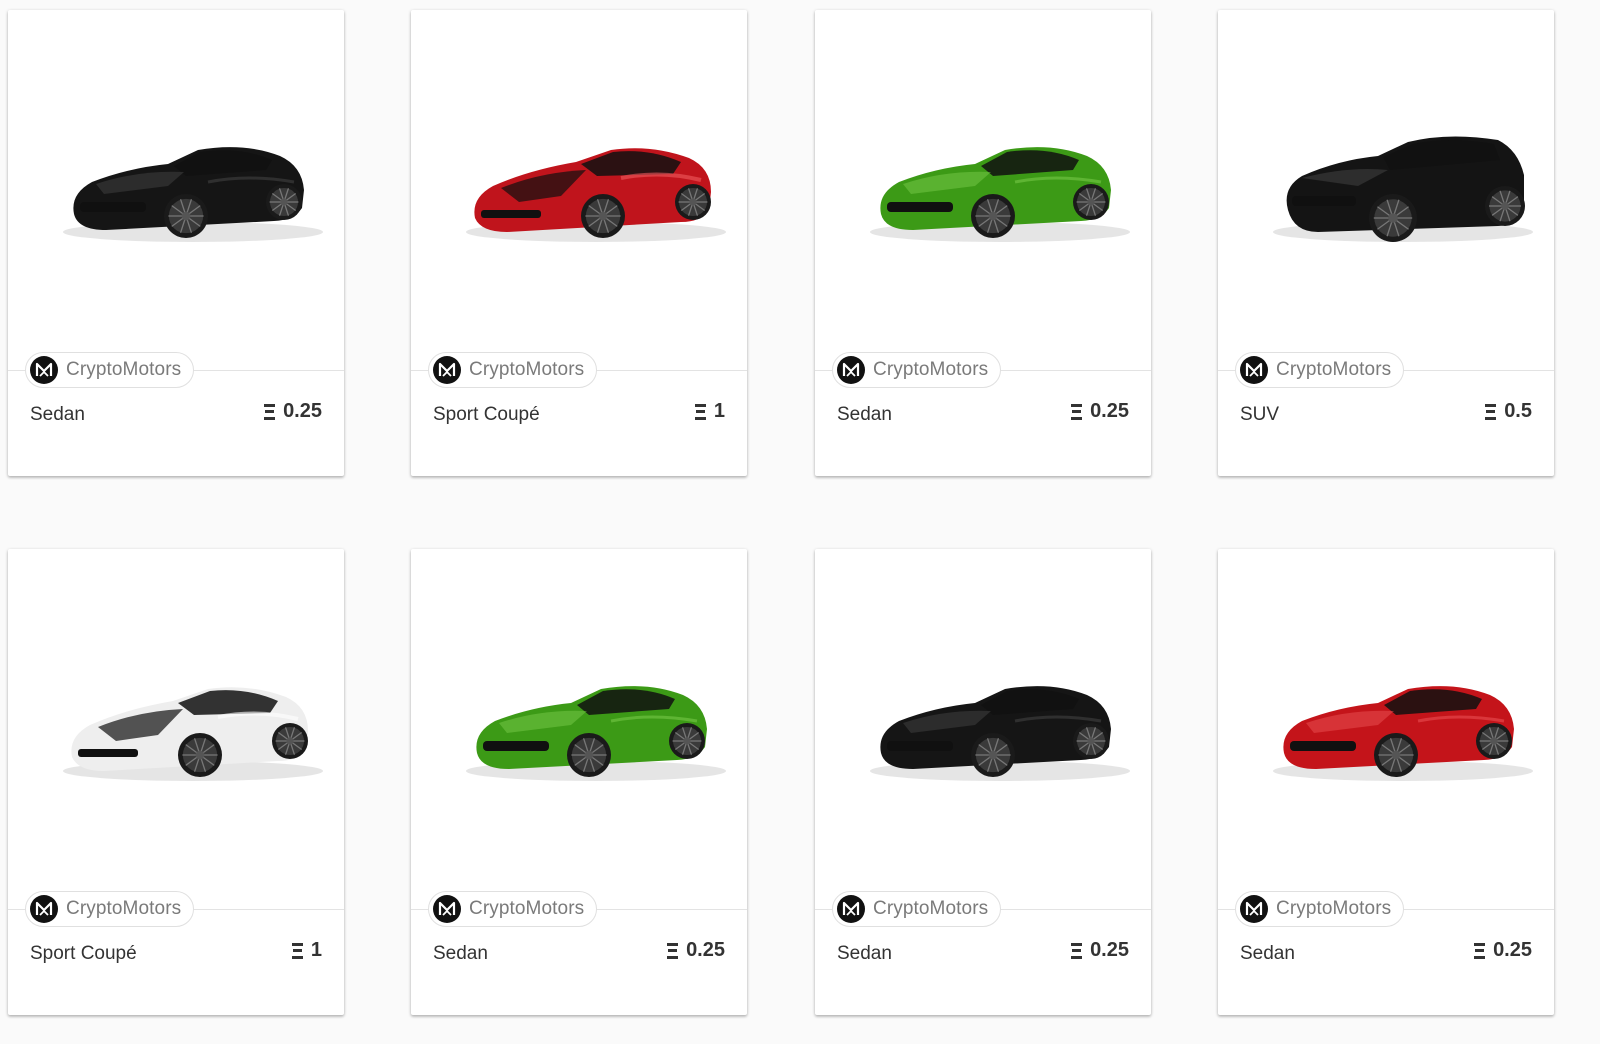 The image size is (1600, 1044). I want to click on car-card: CryptoMotors SUV 0.5, so click(1386, 243).